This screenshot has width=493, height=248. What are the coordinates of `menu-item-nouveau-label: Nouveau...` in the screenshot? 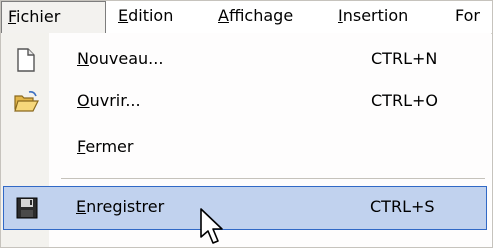 It's located at (120, 58).